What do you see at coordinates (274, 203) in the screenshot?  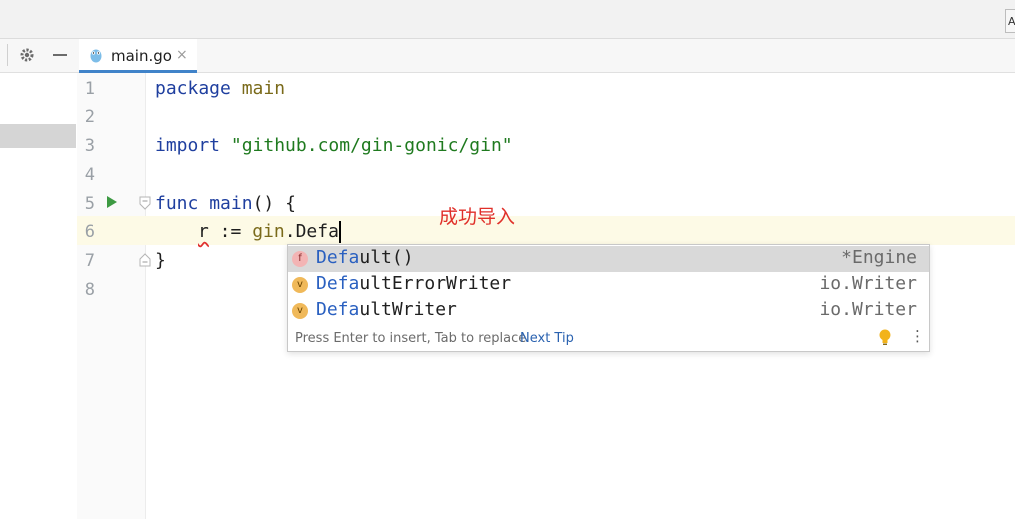 I see `code-punctuation: () {` at bounding box center [274, 203].